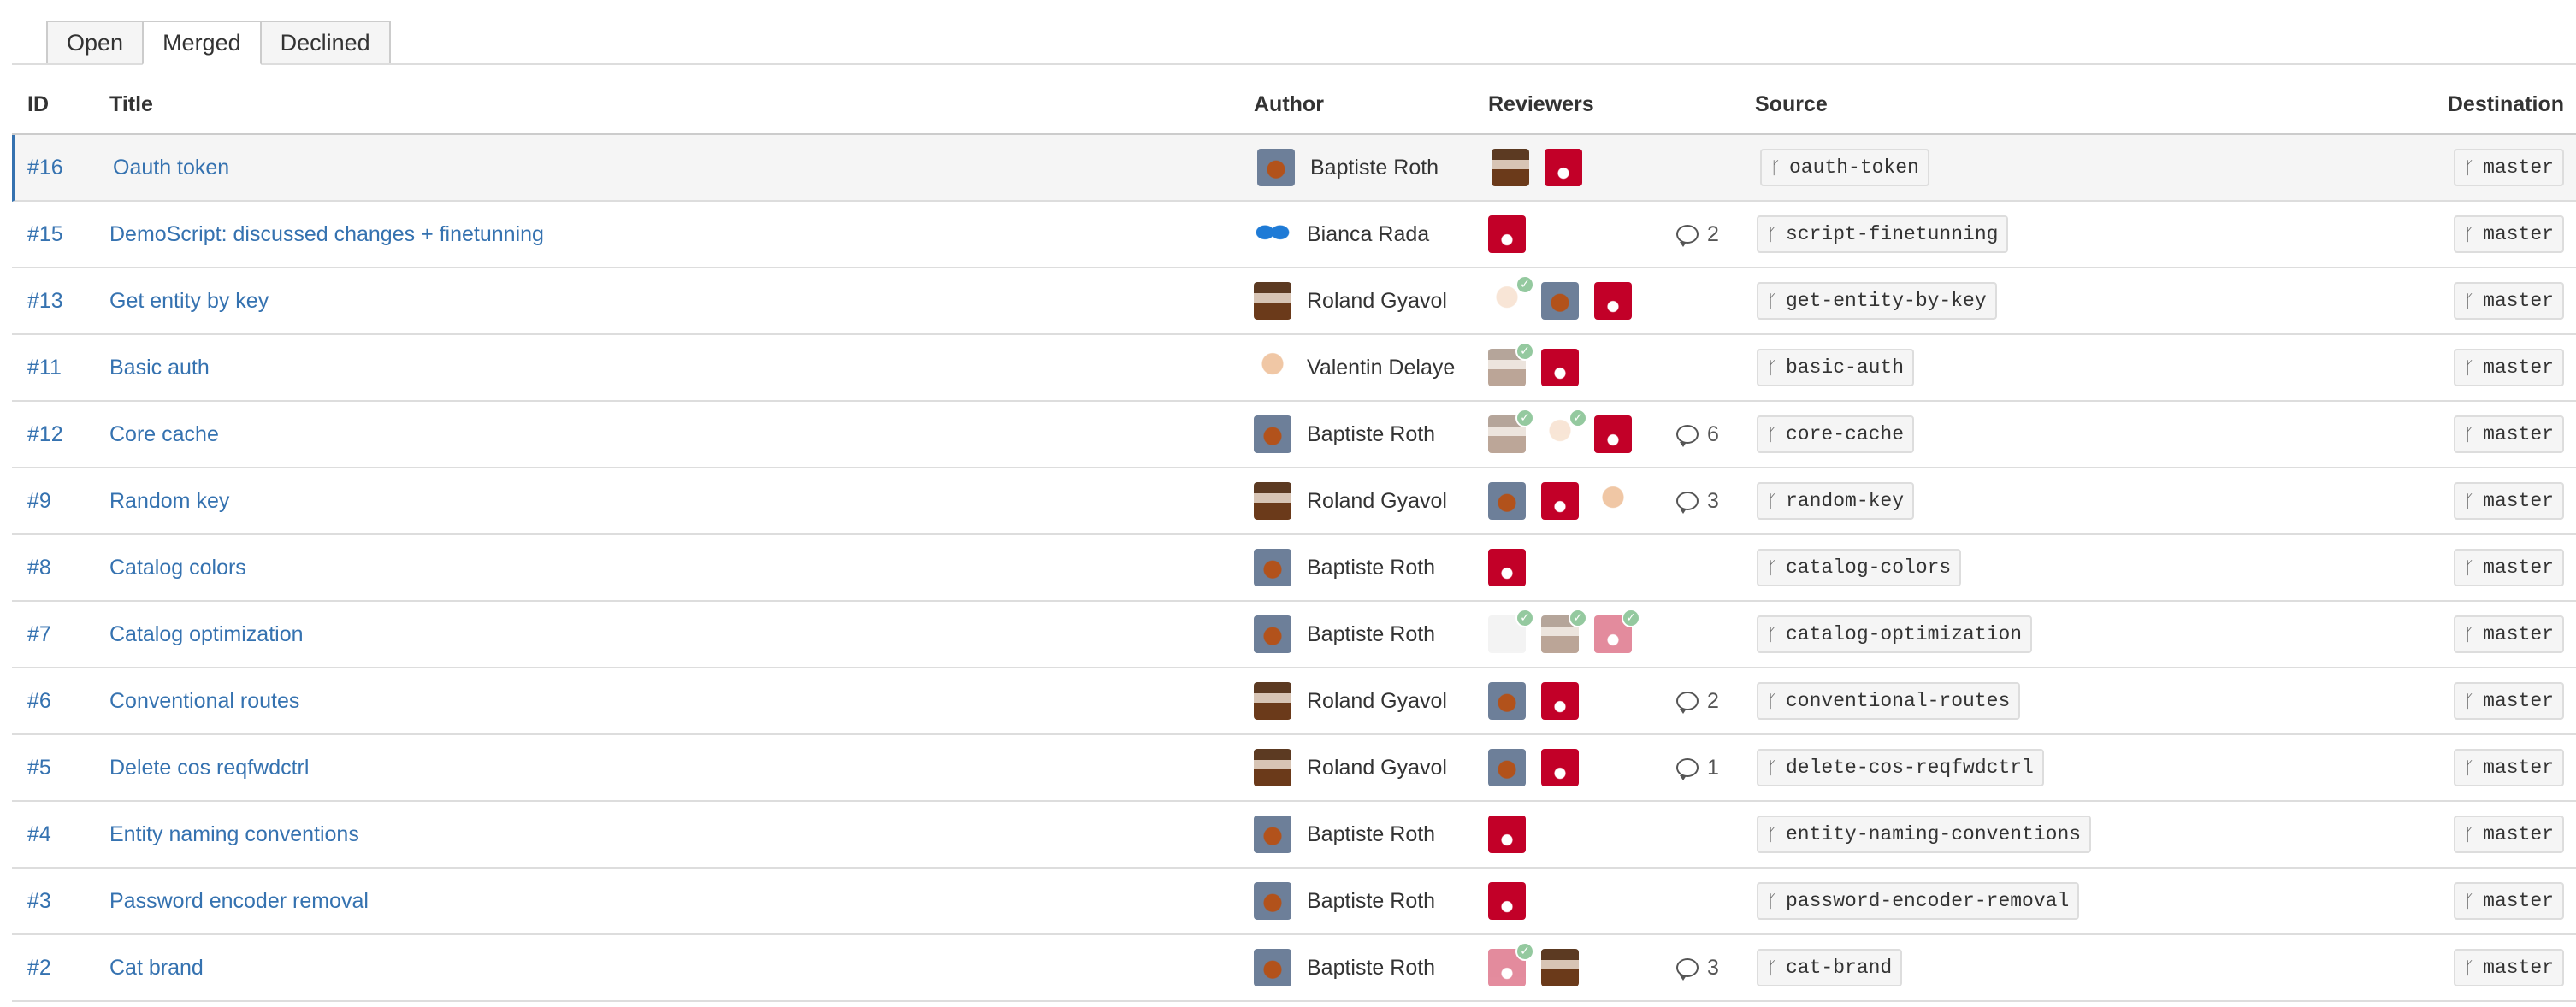 This screenshot has width=2576, height=1007. Describe the element at coordinates (164, 434) in the screenshot. I see `pr-title-link: Core cache` at that location.